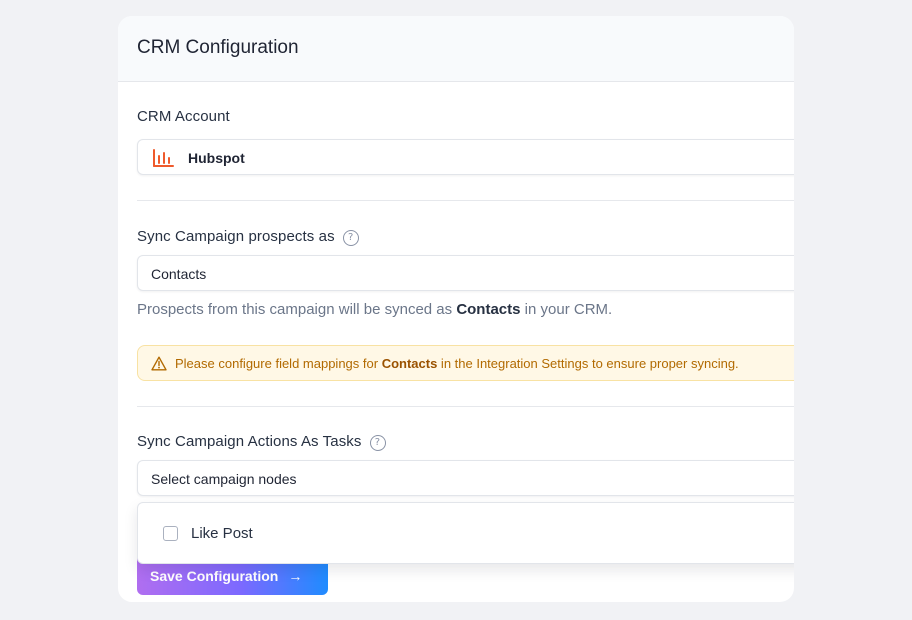 The image size is (912, 620). I want to click on campaign-nodes-dropdown: Like Post, so click(465, 533).